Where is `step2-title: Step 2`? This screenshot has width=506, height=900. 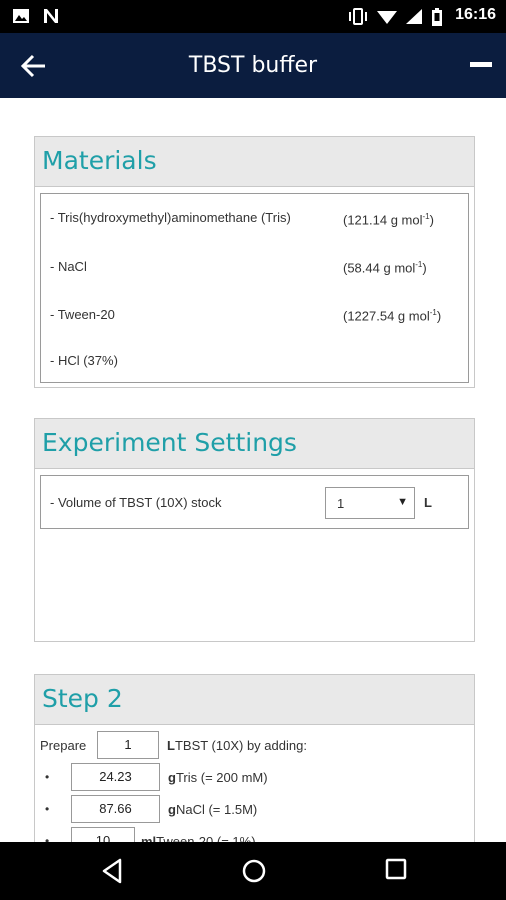
step2-title: Step 2 is located at coordinates (82, 698).